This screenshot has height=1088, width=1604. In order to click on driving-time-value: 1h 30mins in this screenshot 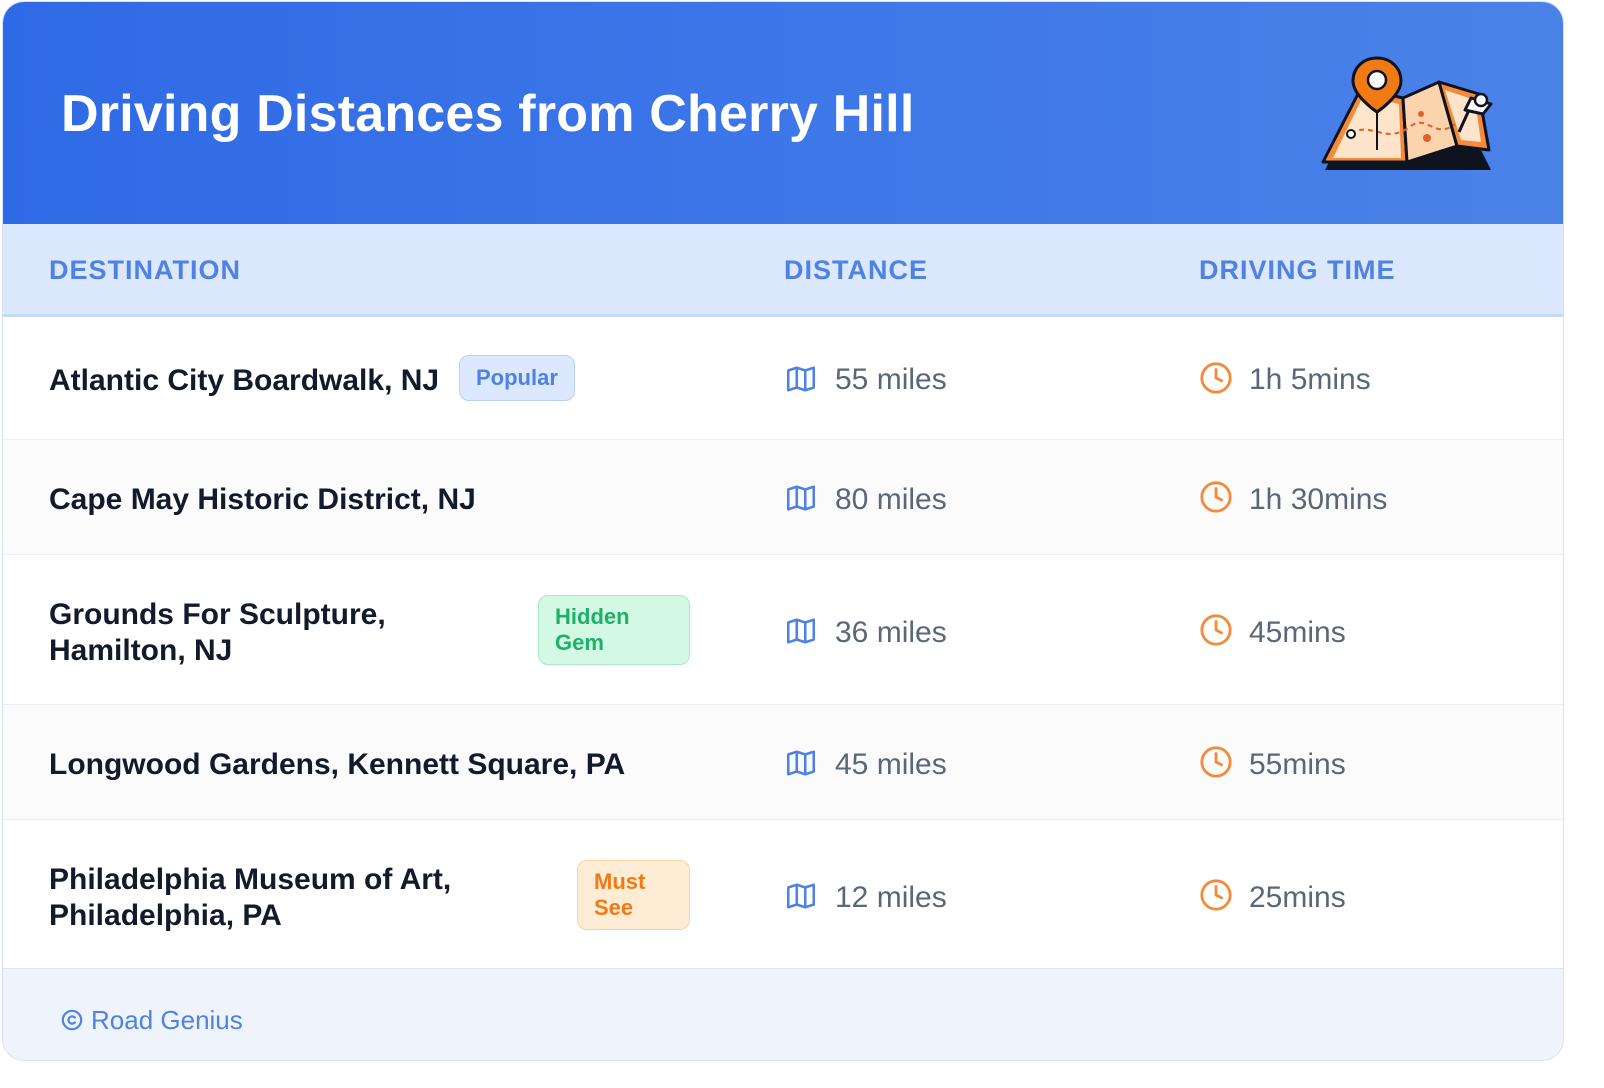, I will do `click(1318, 499)`.